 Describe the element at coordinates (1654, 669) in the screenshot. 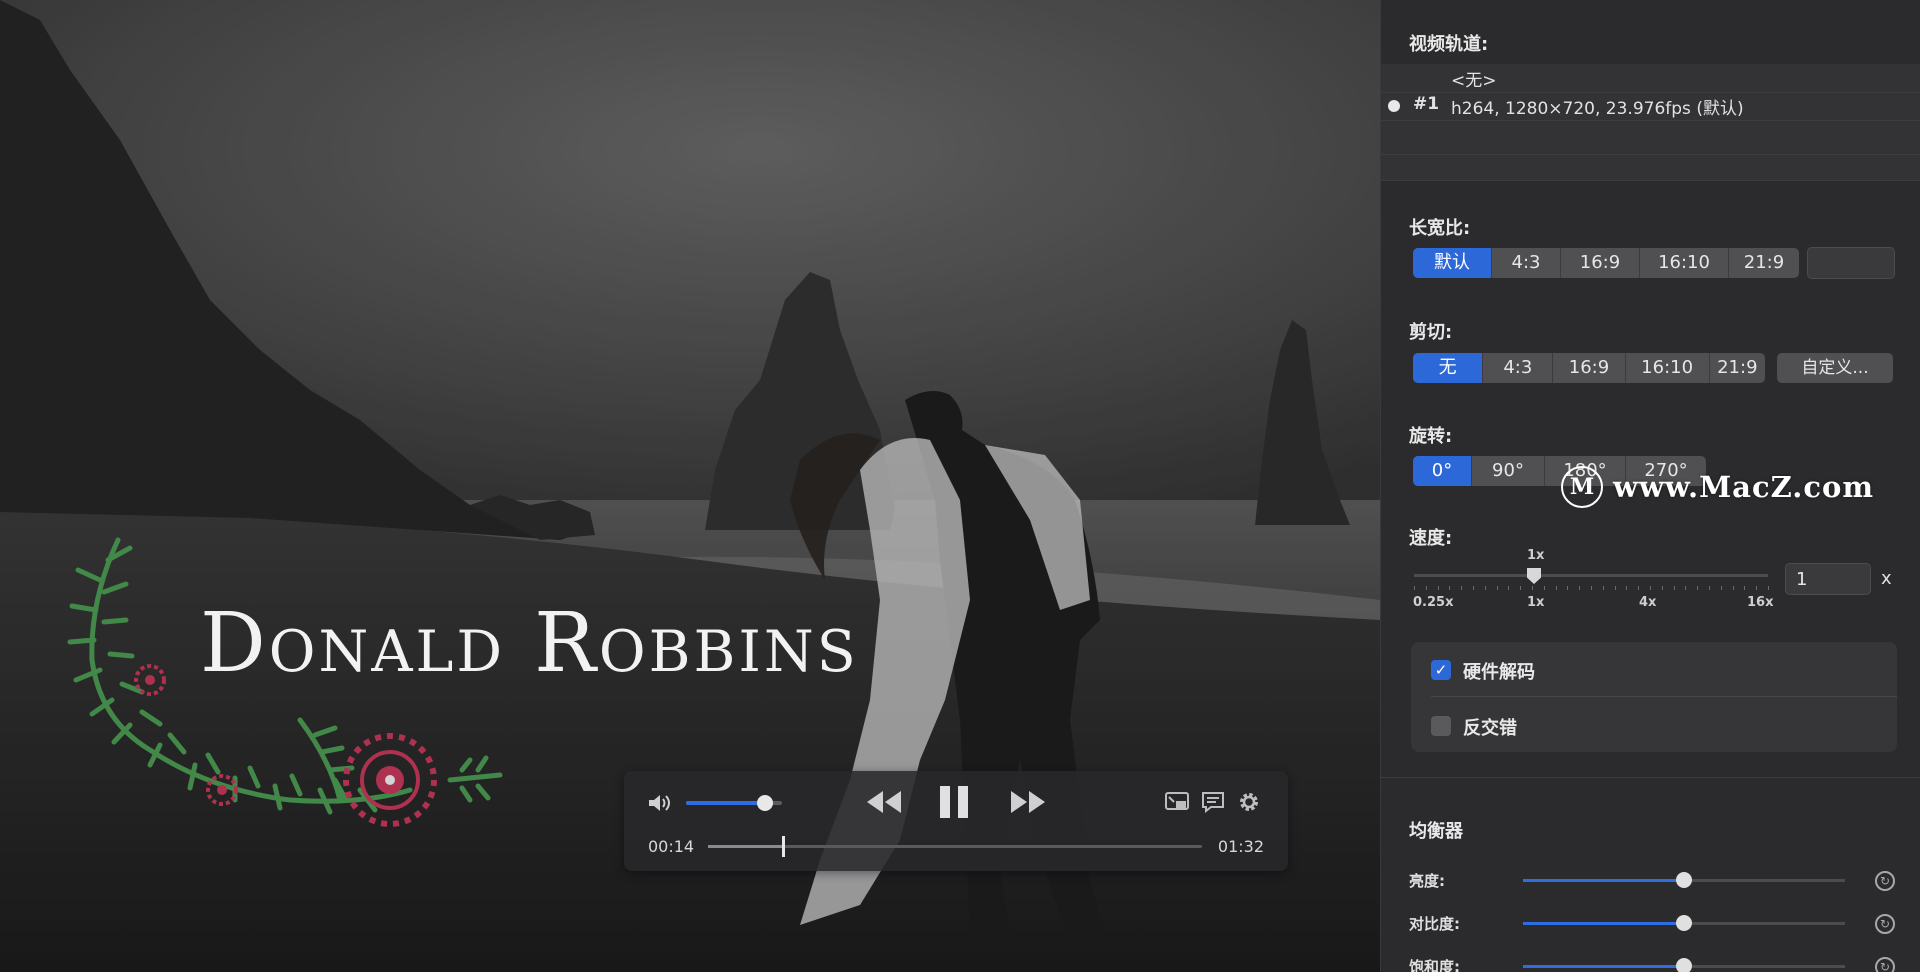

I see `hardware-decode-row: ✓ 硬件解码` at that location.